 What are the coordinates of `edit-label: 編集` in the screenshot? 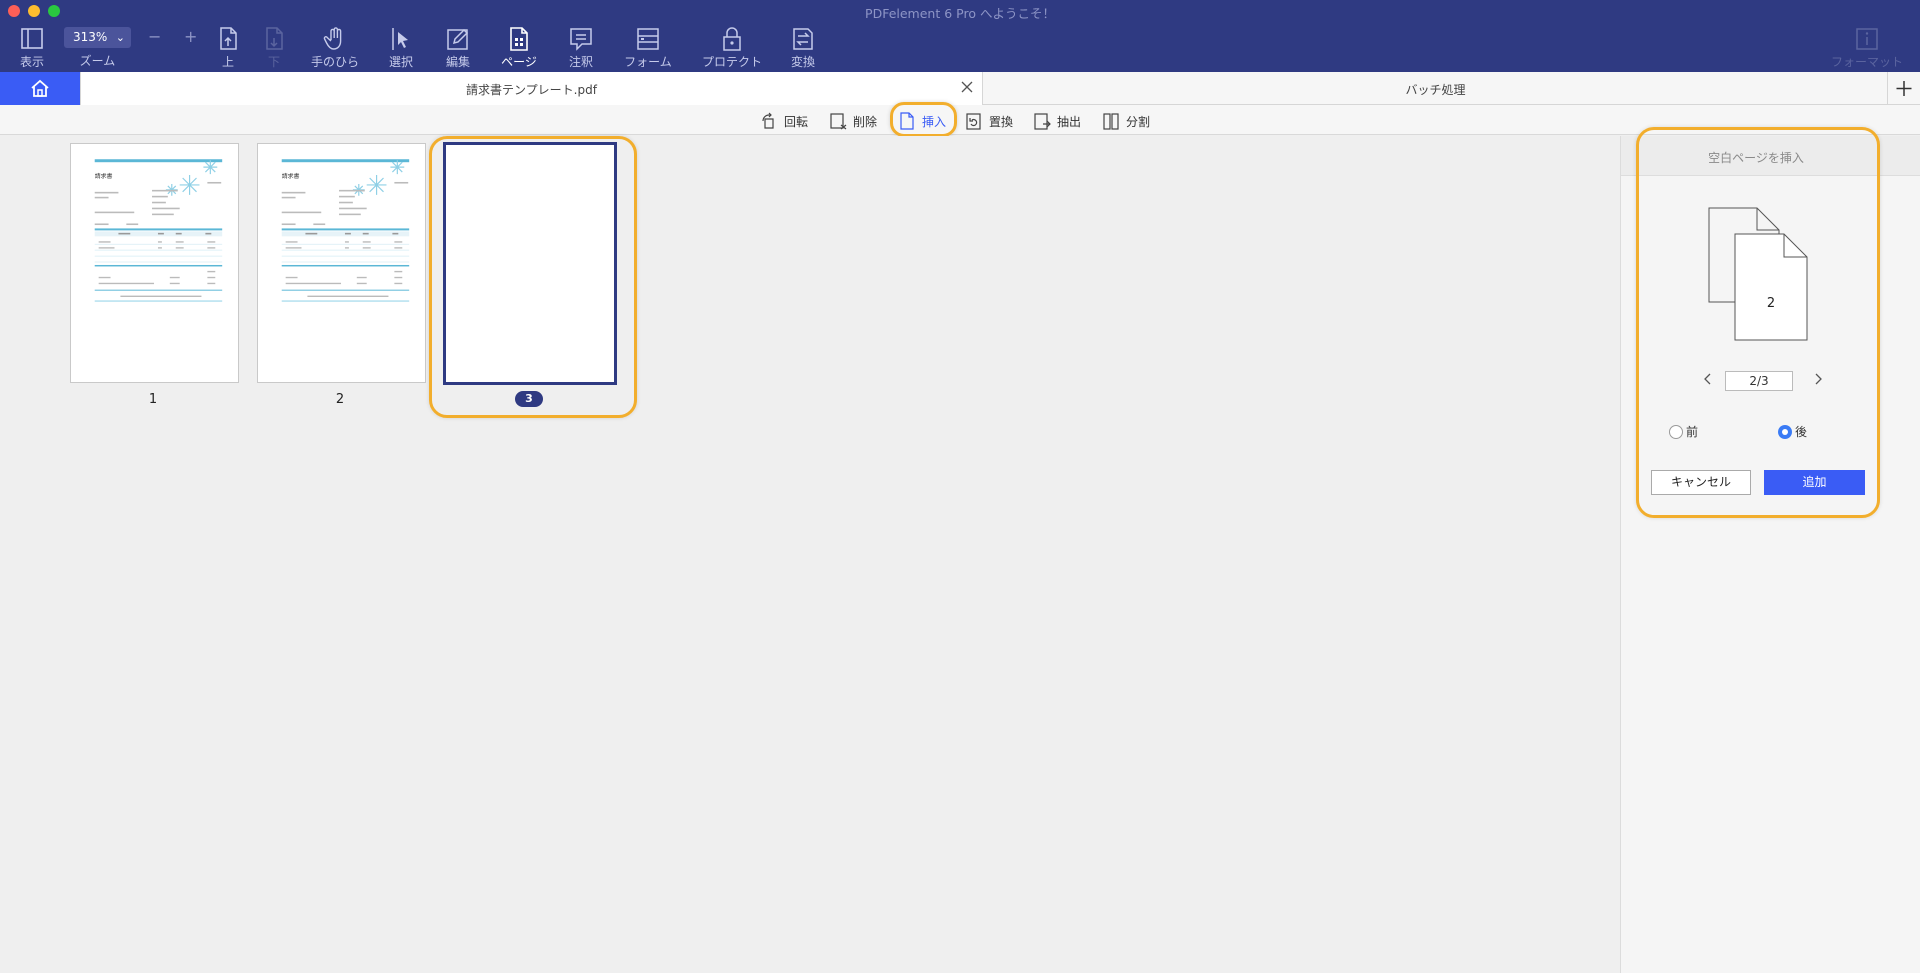 It's located at (457, 62).